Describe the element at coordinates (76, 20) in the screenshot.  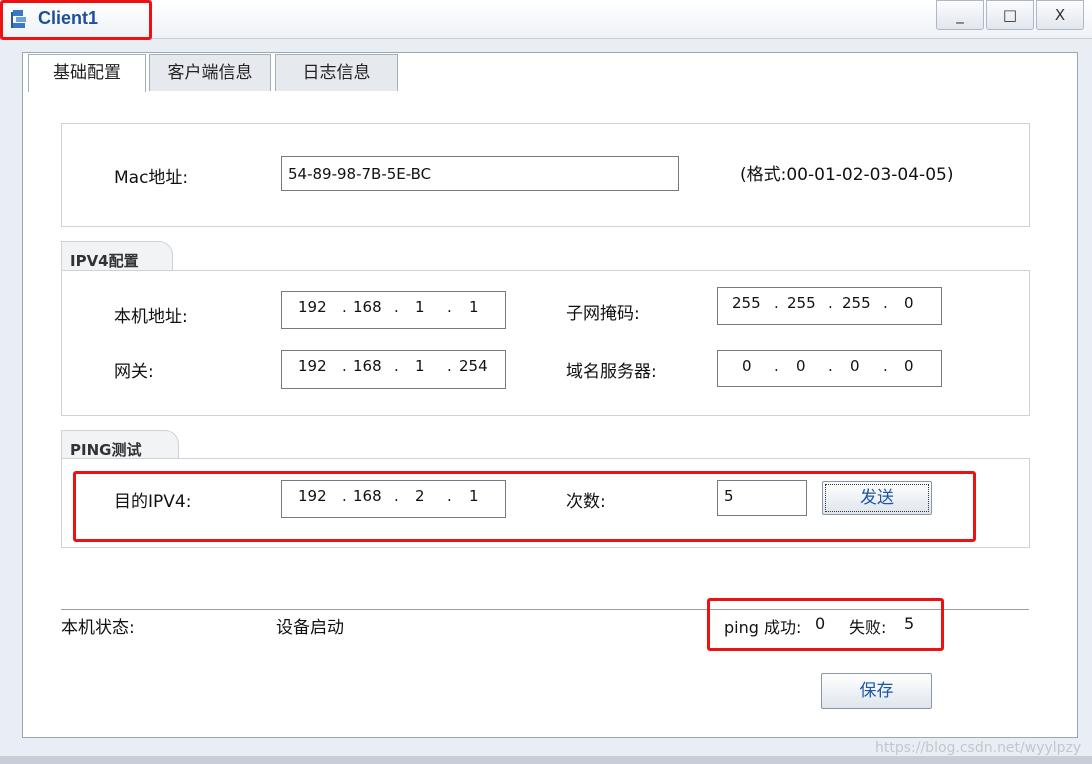
I see `highlight-box-title` at that location.